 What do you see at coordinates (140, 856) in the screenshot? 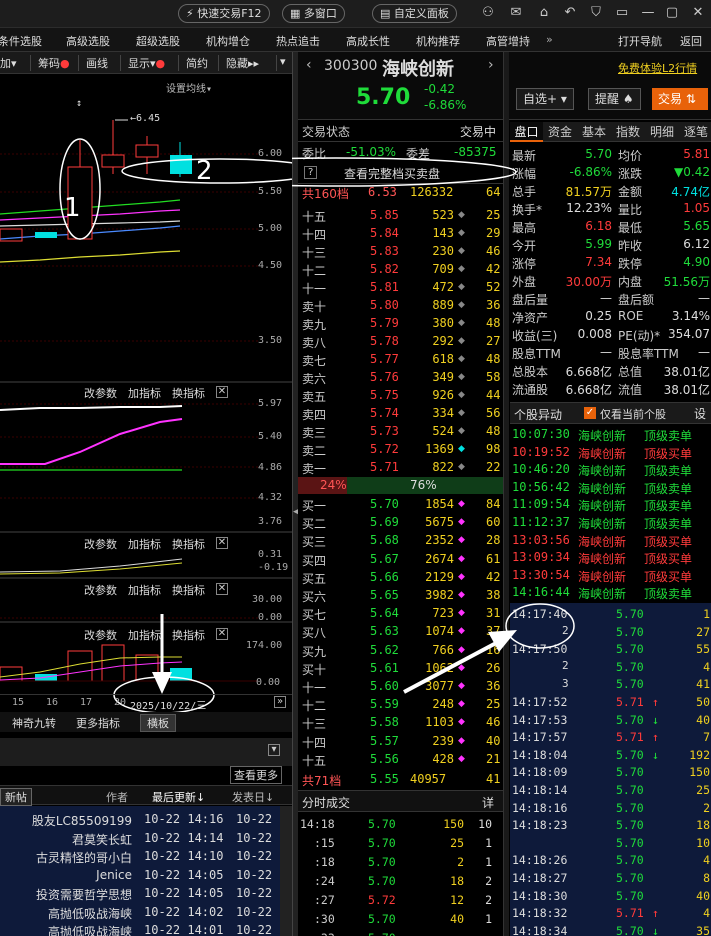
I see `forum-row: 古灵精怪的哥小白 10-22 14:10 10-22` at bounding box center [140, 856].